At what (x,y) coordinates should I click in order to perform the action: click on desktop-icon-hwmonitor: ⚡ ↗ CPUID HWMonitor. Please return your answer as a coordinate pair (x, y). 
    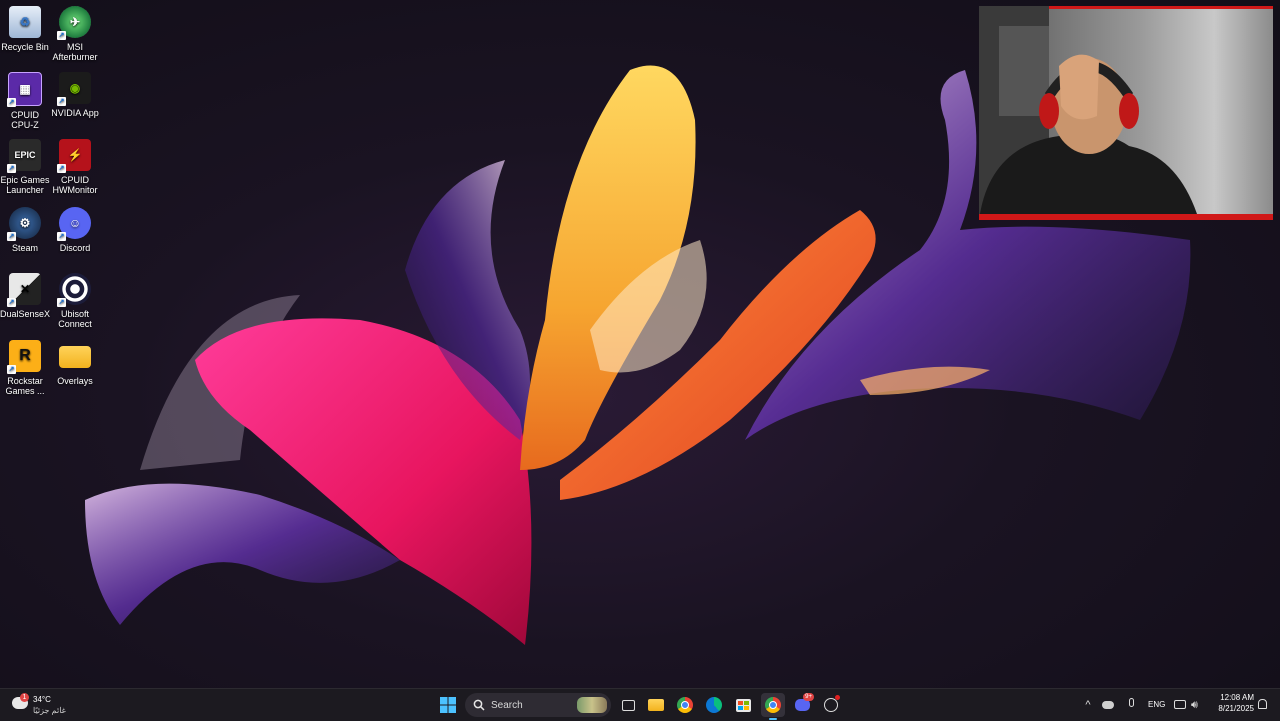
    Looking at the image, I should click on (75, 167).